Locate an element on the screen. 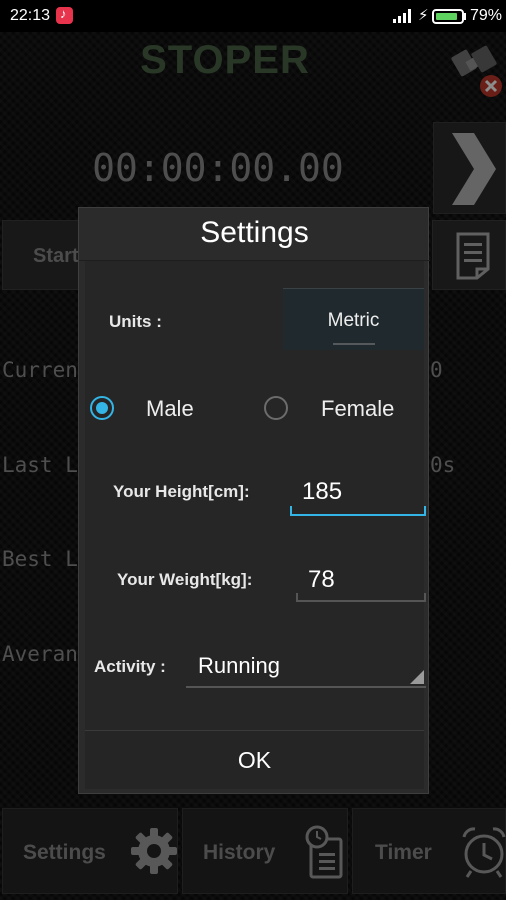 This screenshot has height=900, width=506. height-value: 185 is located at coordinates (322, 491).